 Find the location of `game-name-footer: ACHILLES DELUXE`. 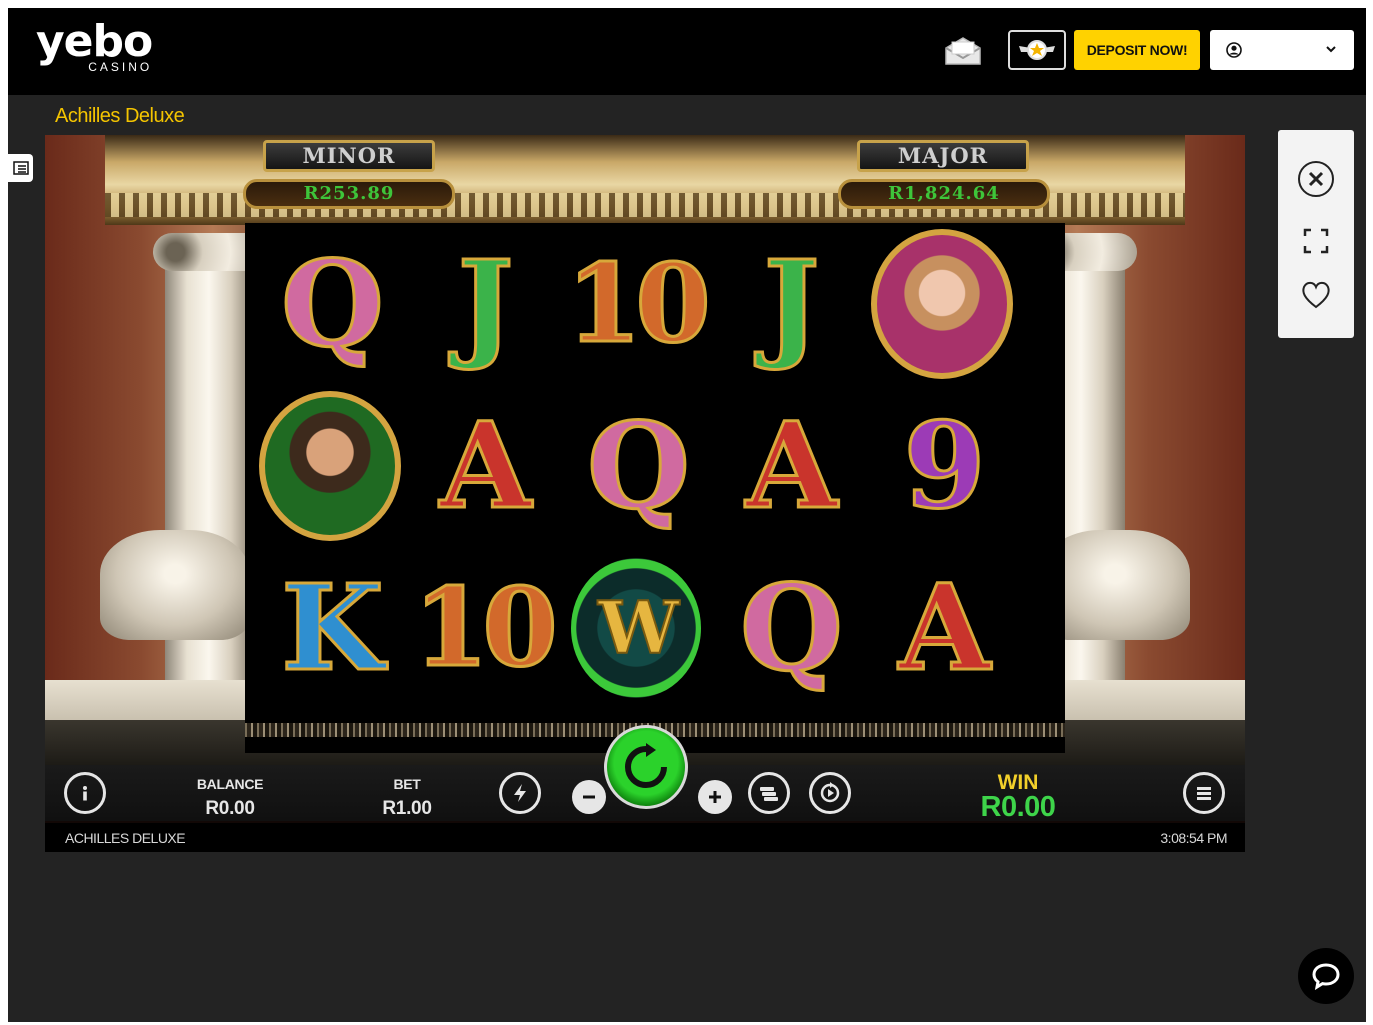

game-name-footer: ACHILLES DELUXE is located at coordinates (125, 838).